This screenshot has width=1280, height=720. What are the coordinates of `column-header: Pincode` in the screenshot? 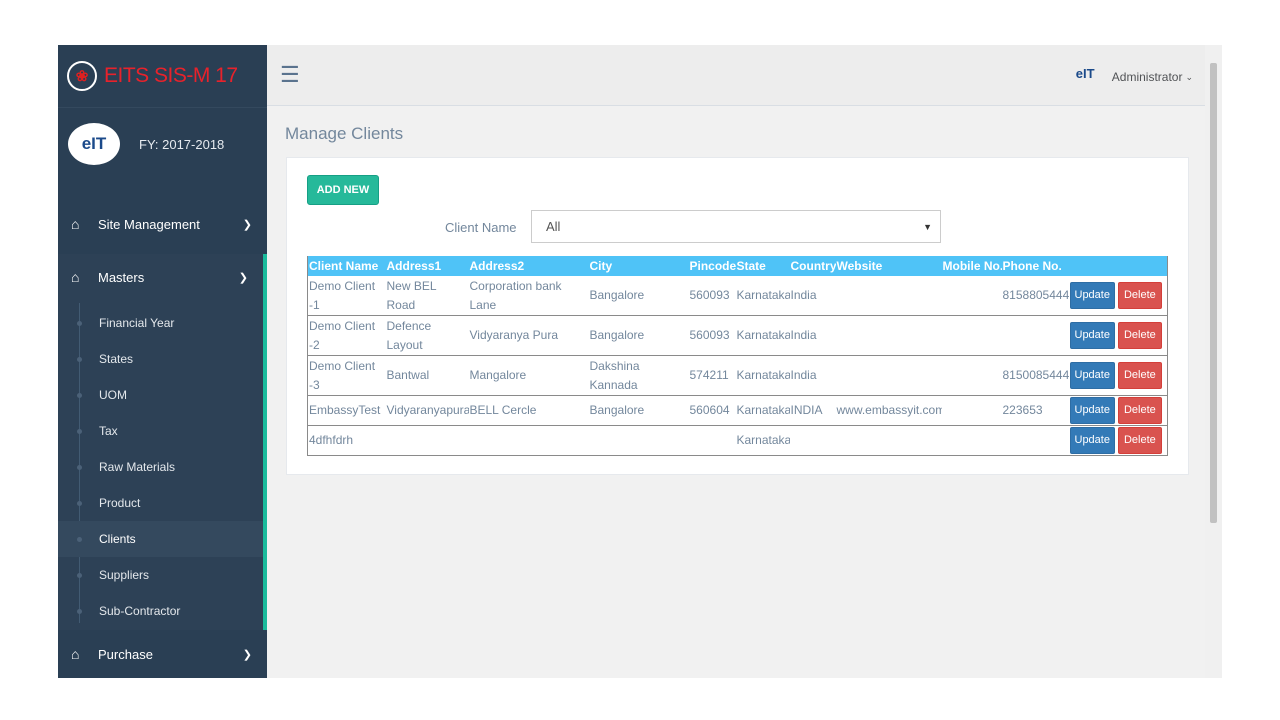 It's located at (712, 266).